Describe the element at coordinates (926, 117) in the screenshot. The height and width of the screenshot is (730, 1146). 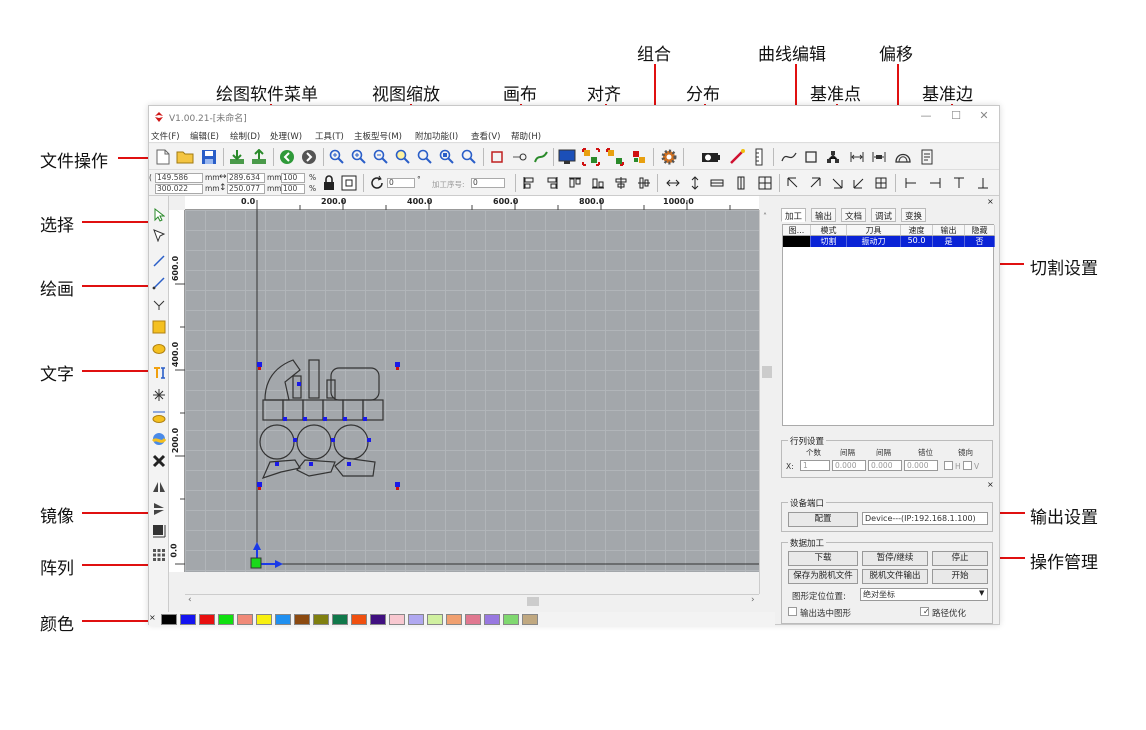
I see `minimize-button: —` at that location.